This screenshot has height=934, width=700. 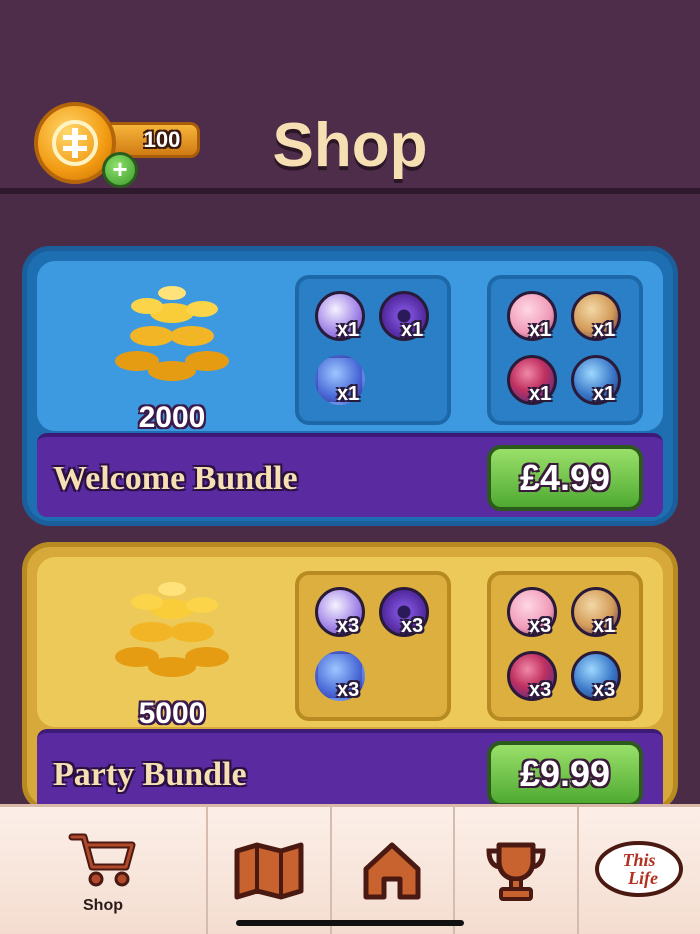 What do you see at coordinates (373, 646) in the screenshot?
I see `items-box: x3 x3 x3` at bounding box center [373, 646].